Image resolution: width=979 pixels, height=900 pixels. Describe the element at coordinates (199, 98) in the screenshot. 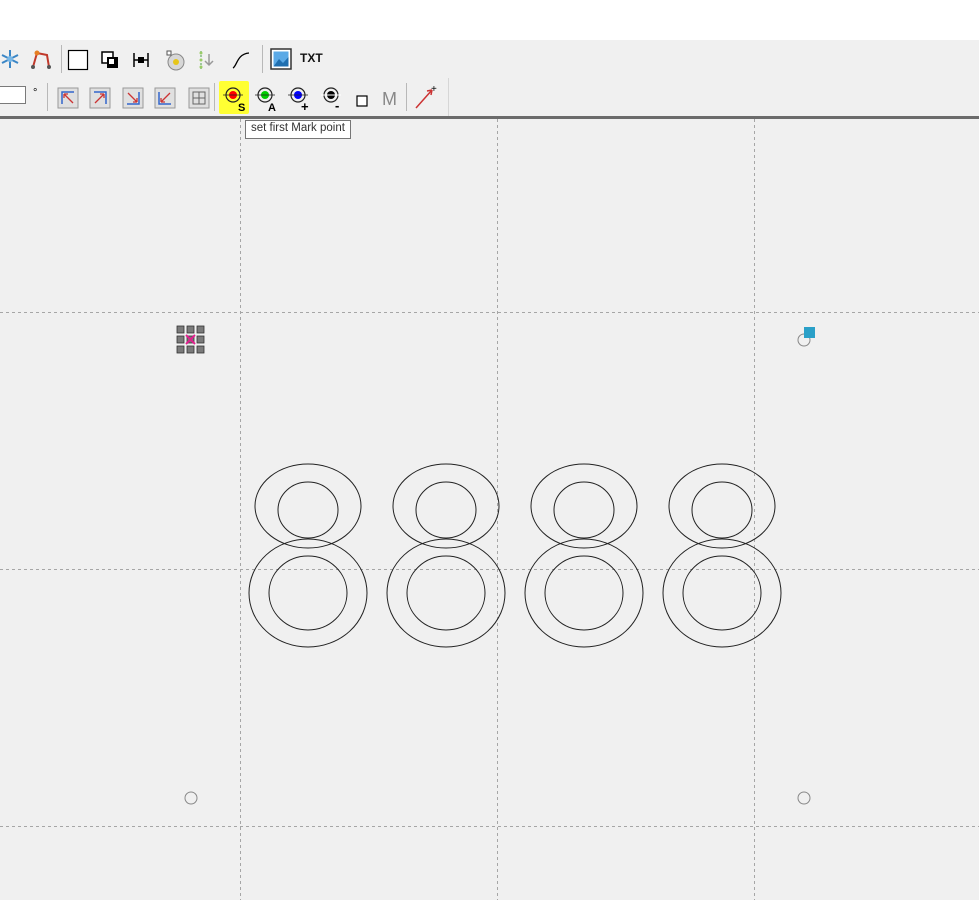

I see `align-center-icon` at that location.